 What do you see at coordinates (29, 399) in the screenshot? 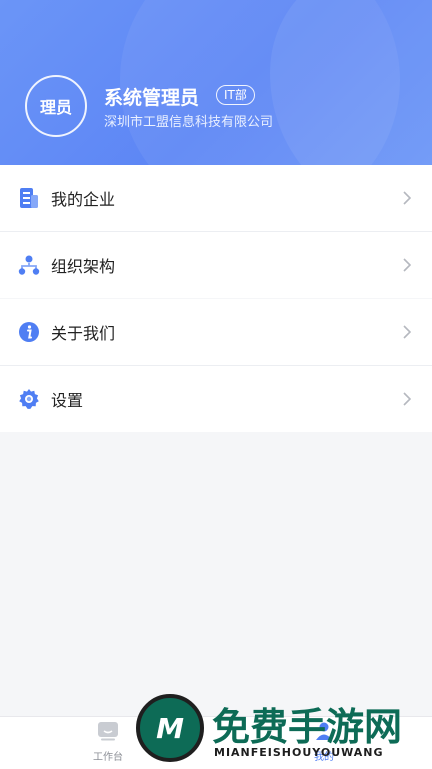
I see `gear-icon` at bounding box center [29, 399].